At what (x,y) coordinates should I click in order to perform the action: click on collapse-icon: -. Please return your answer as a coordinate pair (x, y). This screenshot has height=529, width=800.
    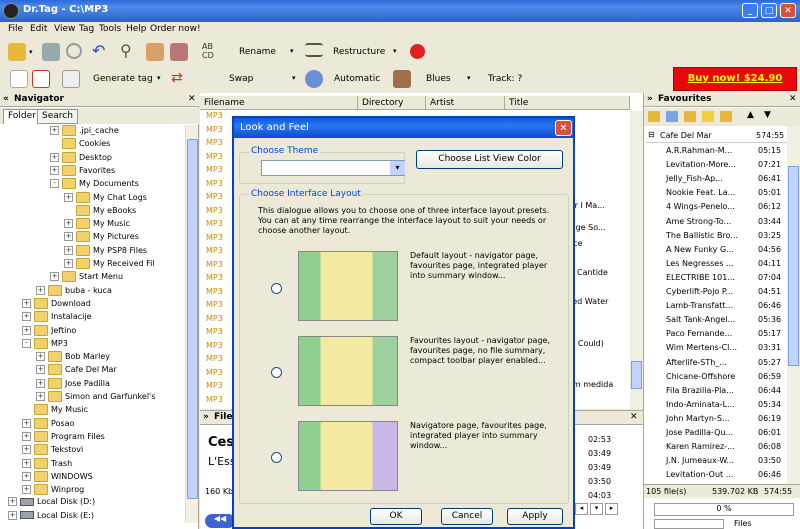
    Looking at the image, I should click on (54, 184).